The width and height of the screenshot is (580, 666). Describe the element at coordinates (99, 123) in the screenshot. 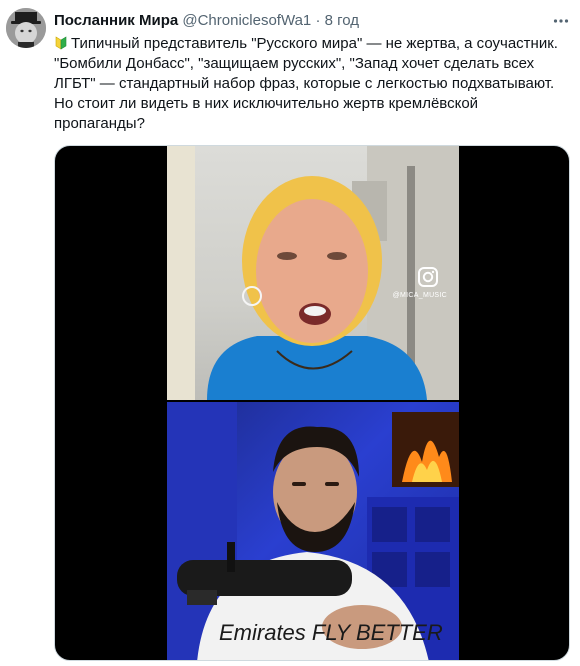

I see `tweet-text-line-5: пропаганды?` at that location.